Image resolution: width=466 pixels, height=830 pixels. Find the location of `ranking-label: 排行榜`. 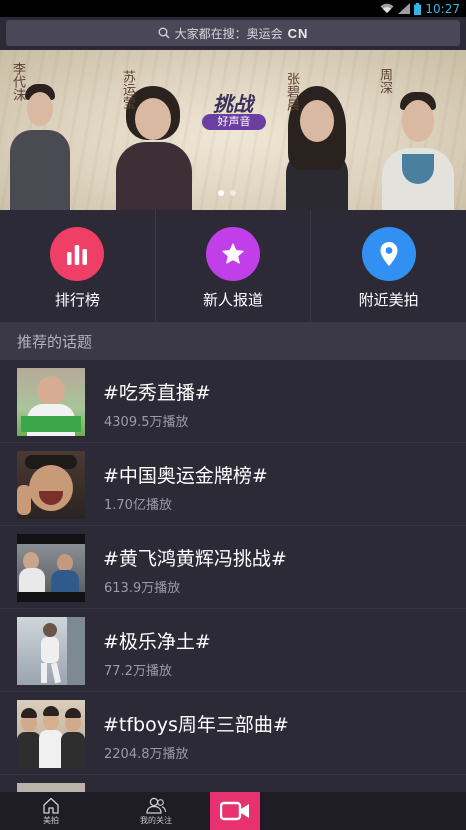

ranking-label: 排行榜 is located at coordinates (77, 300).